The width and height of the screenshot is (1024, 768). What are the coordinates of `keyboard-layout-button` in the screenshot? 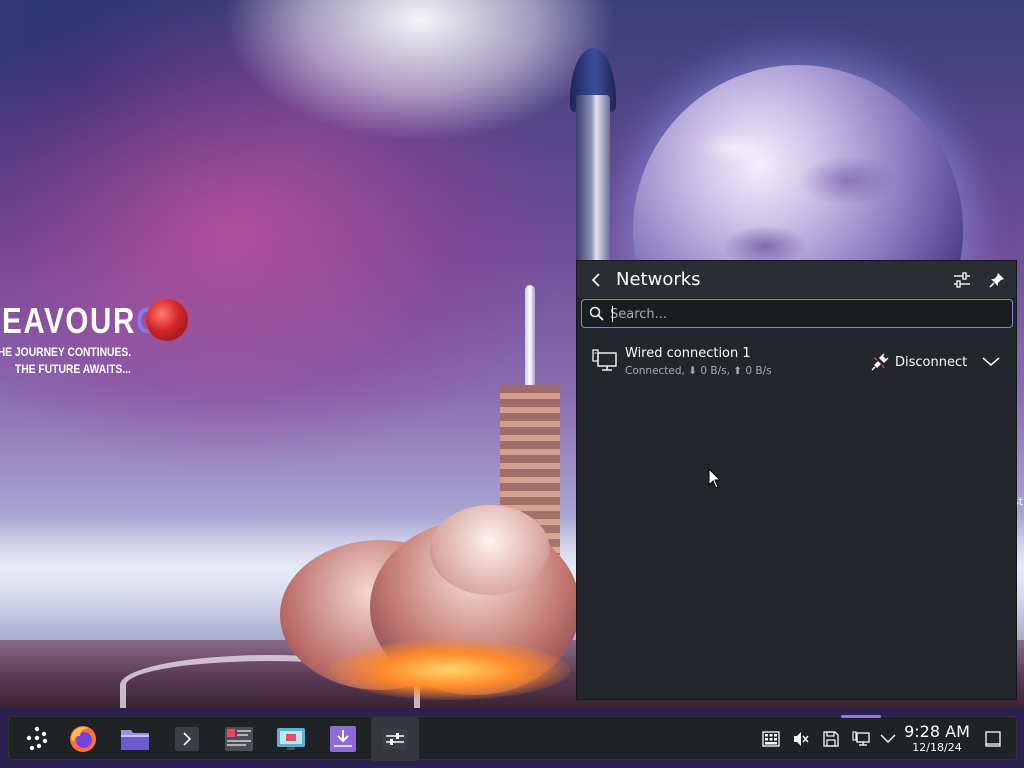 It's located at (771, 739).